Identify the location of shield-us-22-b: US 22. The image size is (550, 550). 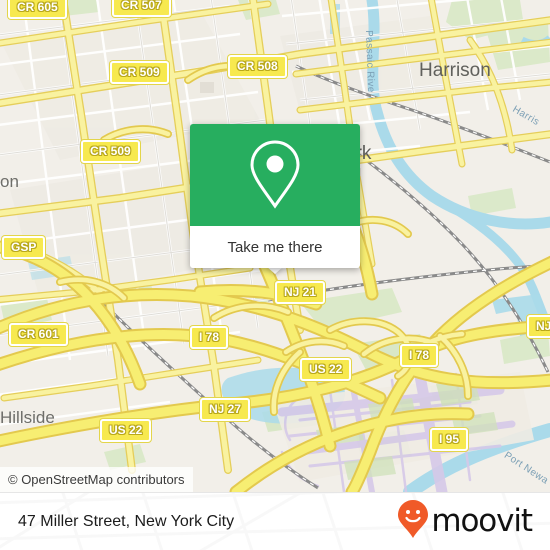
(126, 430).